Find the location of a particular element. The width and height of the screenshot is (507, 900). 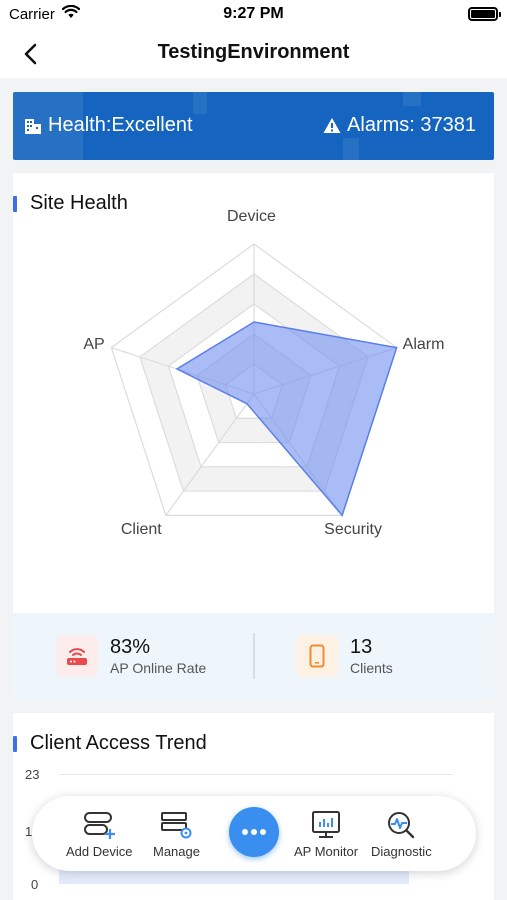

clock: 9:27 PM is located at coordinates (253, 13).